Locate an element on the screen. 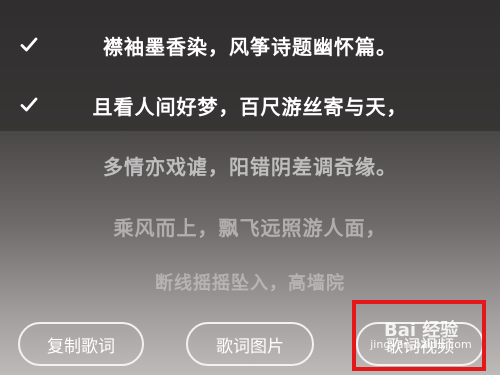  lyric-line-1: 襟袖墨香染，风筝诗题幽怀篇。 is located at coordinates (250, 45).